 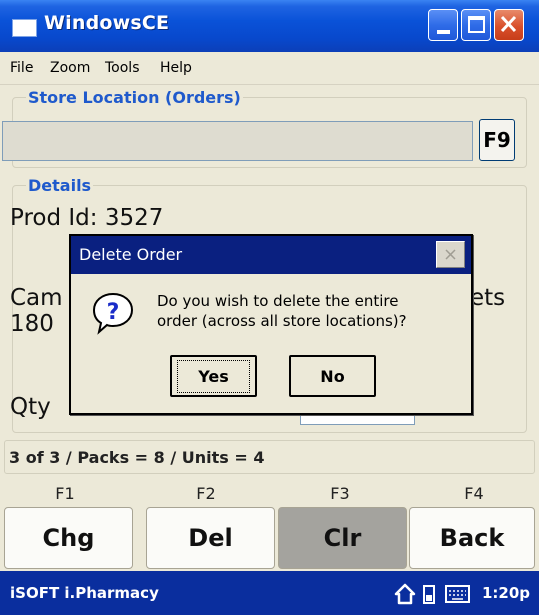 What do you see at coordinates (134, 97) in the screenshot?
I see `store-location-label: Store Location (Orders)` at bounding box center [134, 97].